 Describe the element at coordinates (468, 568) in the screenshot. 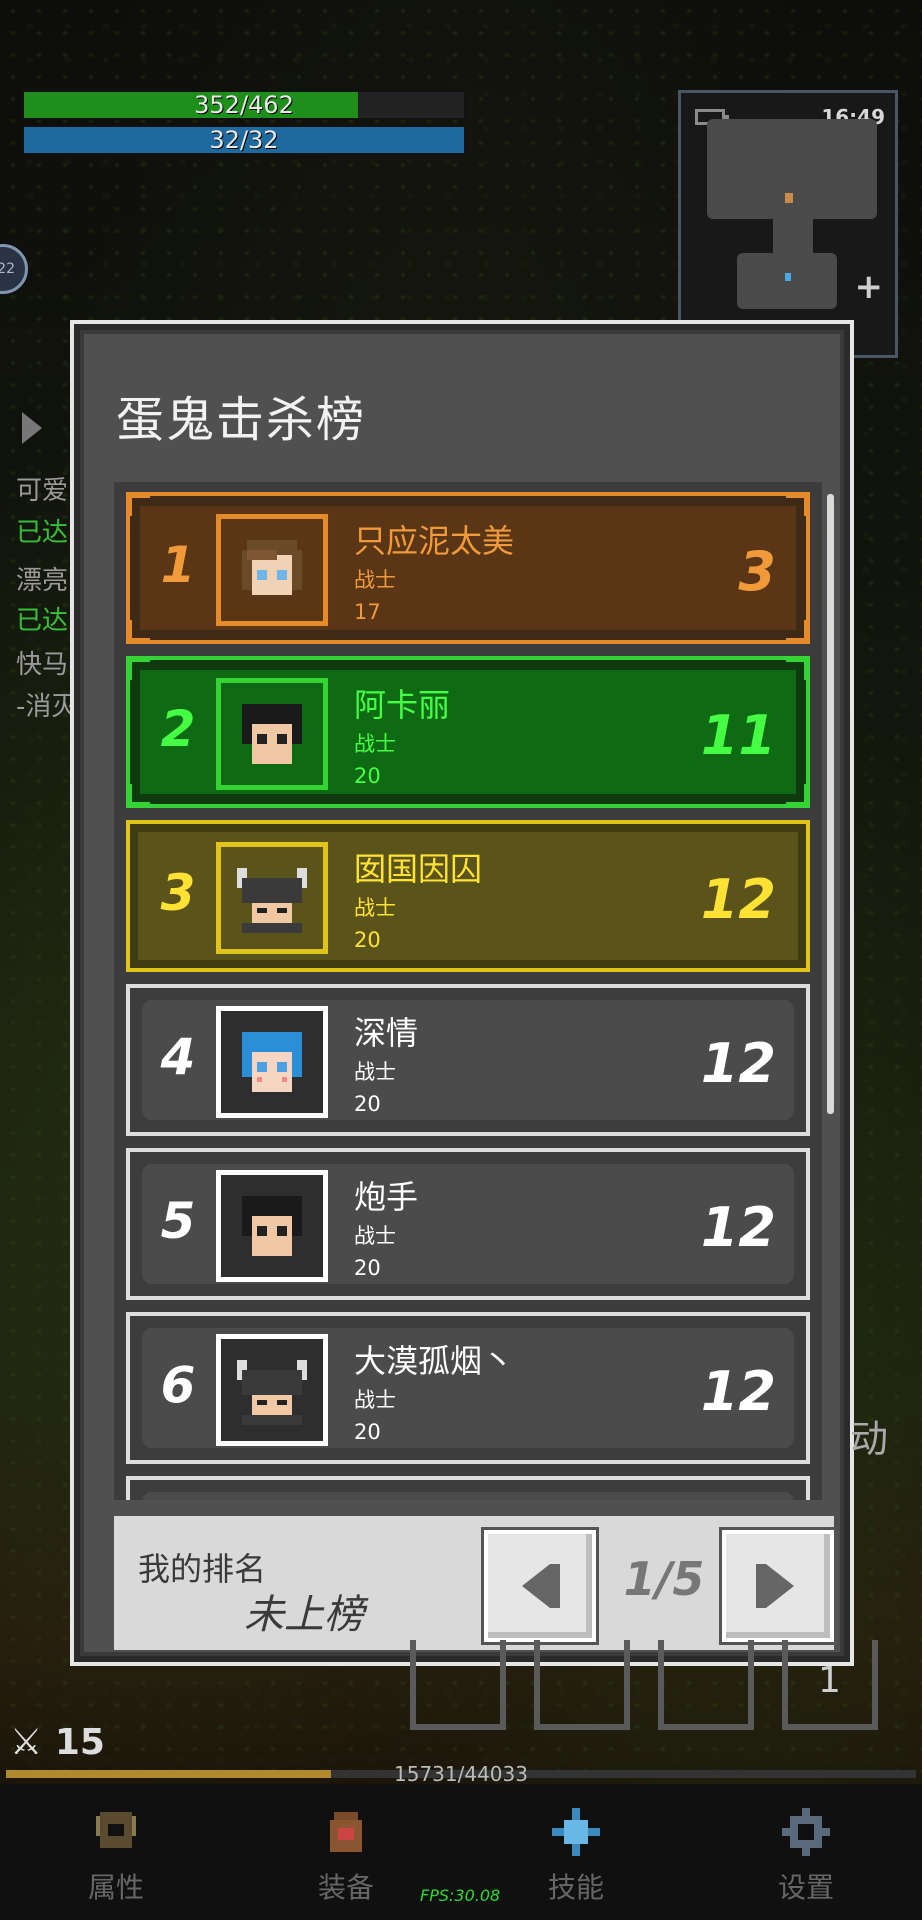

I see `leaderboard-row-1: 1 只应泥太美 战士 17 3` at that location.